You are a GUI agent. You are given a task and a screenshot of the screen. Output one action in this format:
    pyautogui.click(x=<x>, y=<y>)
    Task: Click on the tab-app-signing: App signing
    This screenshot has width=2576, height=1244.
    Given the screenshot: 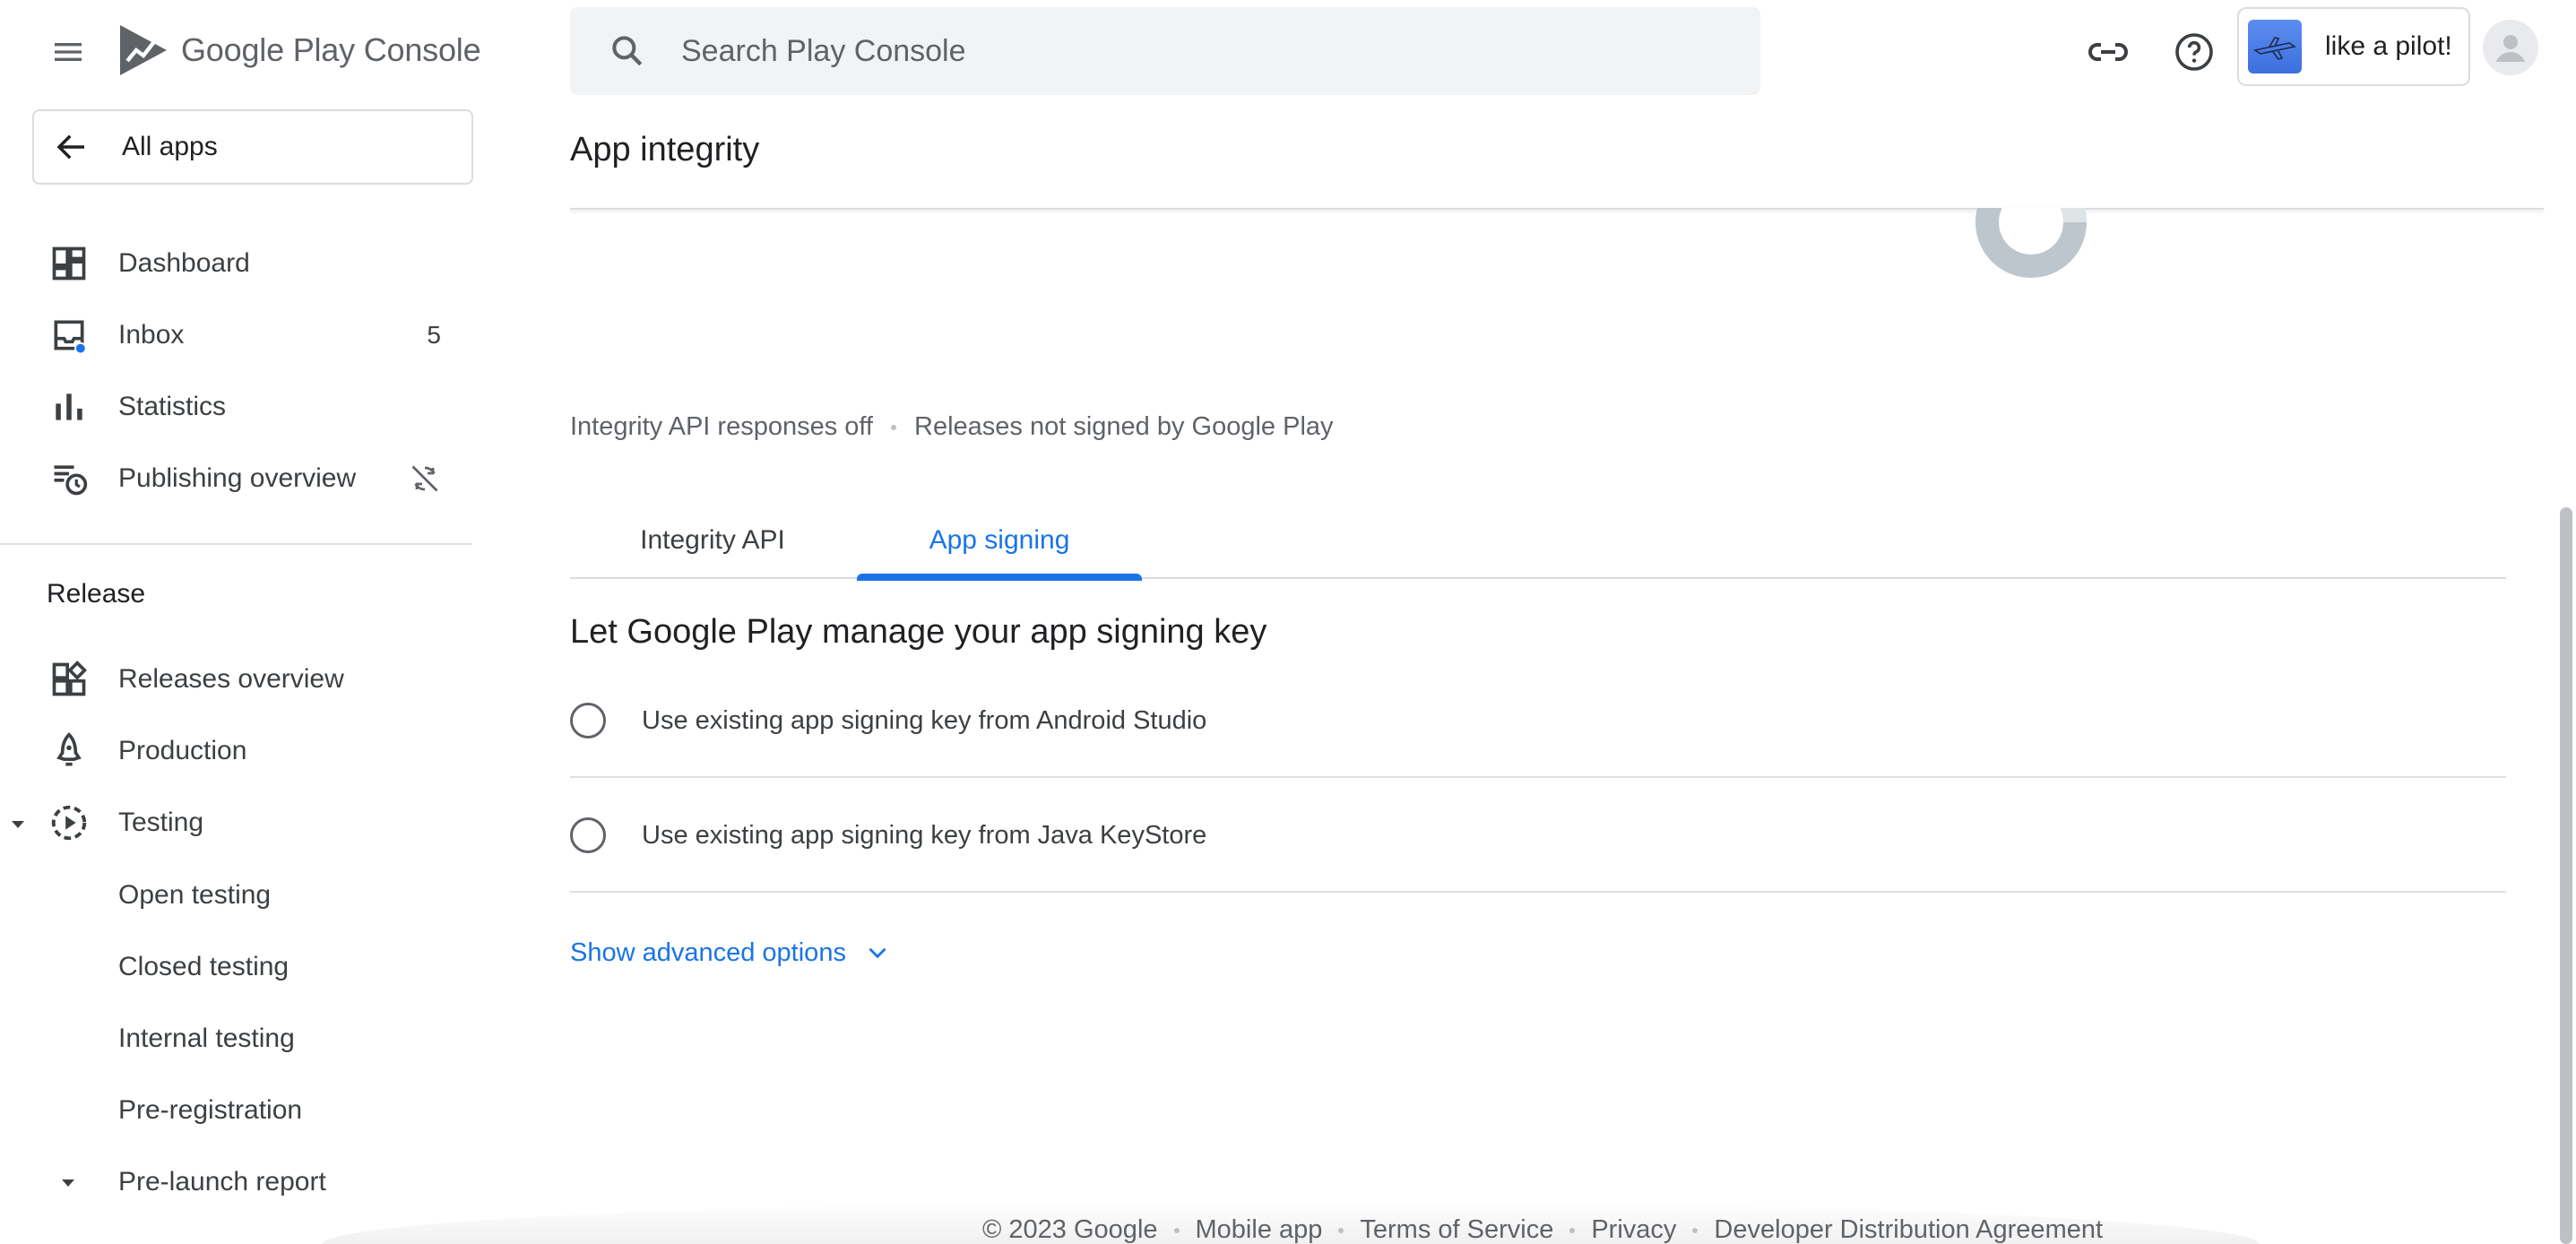 What is the action you would take?
    pyautogui.click(x=999, y=541)
    